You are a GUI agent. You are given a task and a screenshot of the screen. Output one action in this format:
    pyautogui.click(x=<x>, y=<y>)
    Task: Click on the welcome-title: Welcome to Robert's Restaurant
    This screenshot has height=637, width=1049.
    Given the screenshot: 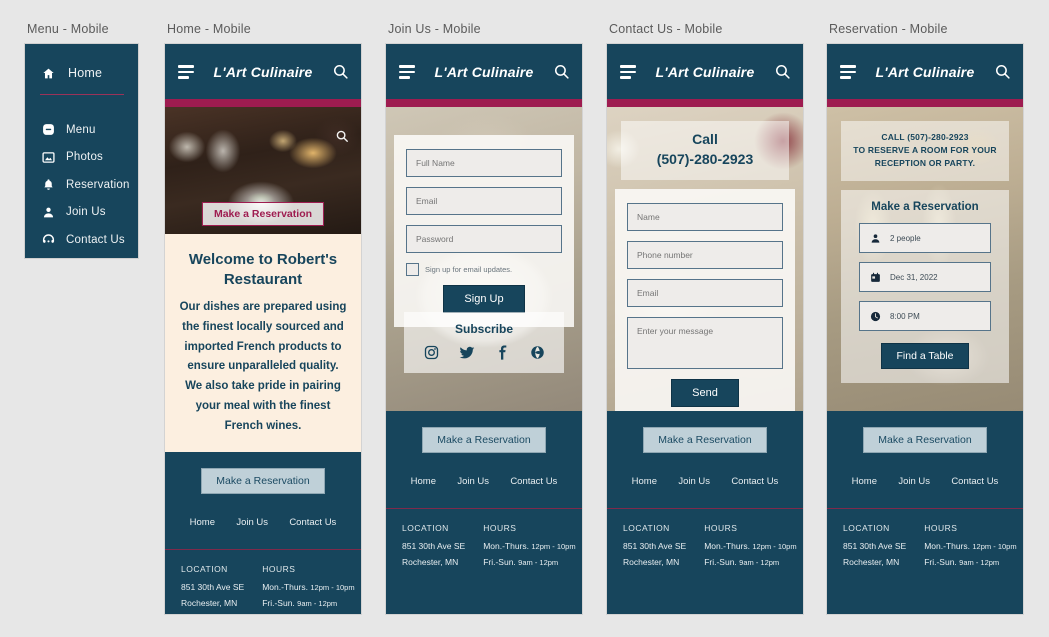 What is the action you would take?
    pyautogui.click(x=263, y=269)
    